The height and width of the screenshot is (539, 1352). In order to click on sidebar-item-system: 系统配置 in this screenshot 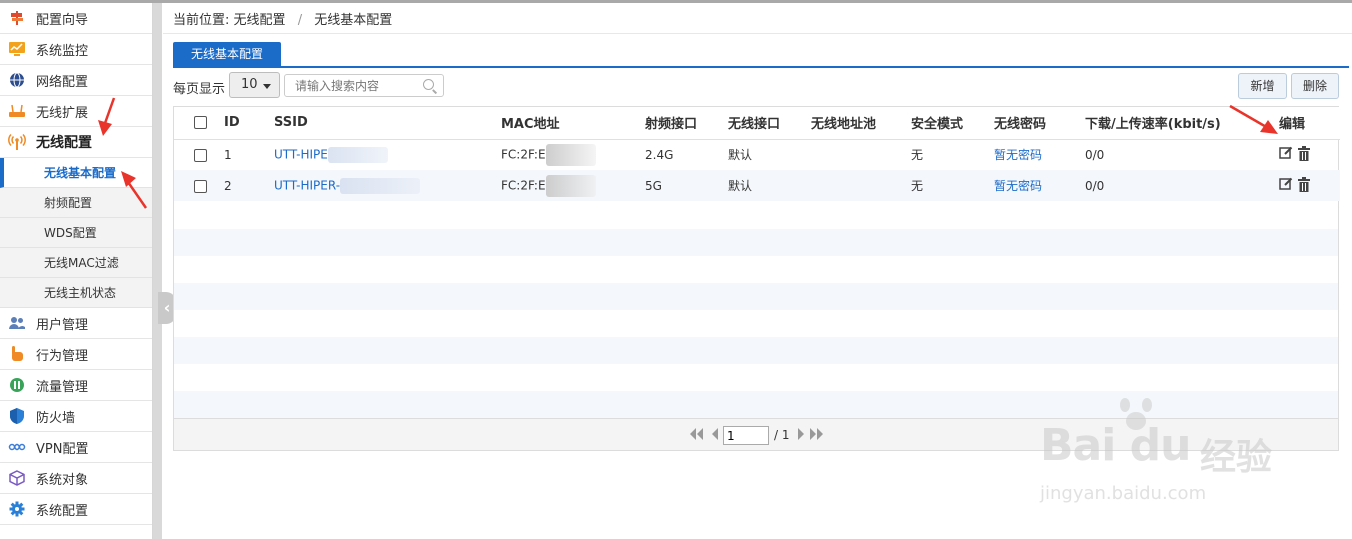, I will do `click(76, 509)`.